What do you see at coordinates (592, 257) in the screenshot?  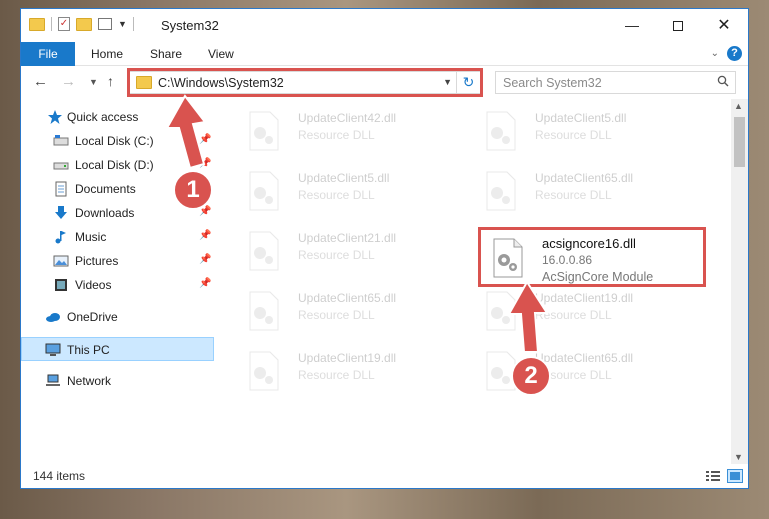 I see `annotation-highlight-file` at bounding box center [592, 257].